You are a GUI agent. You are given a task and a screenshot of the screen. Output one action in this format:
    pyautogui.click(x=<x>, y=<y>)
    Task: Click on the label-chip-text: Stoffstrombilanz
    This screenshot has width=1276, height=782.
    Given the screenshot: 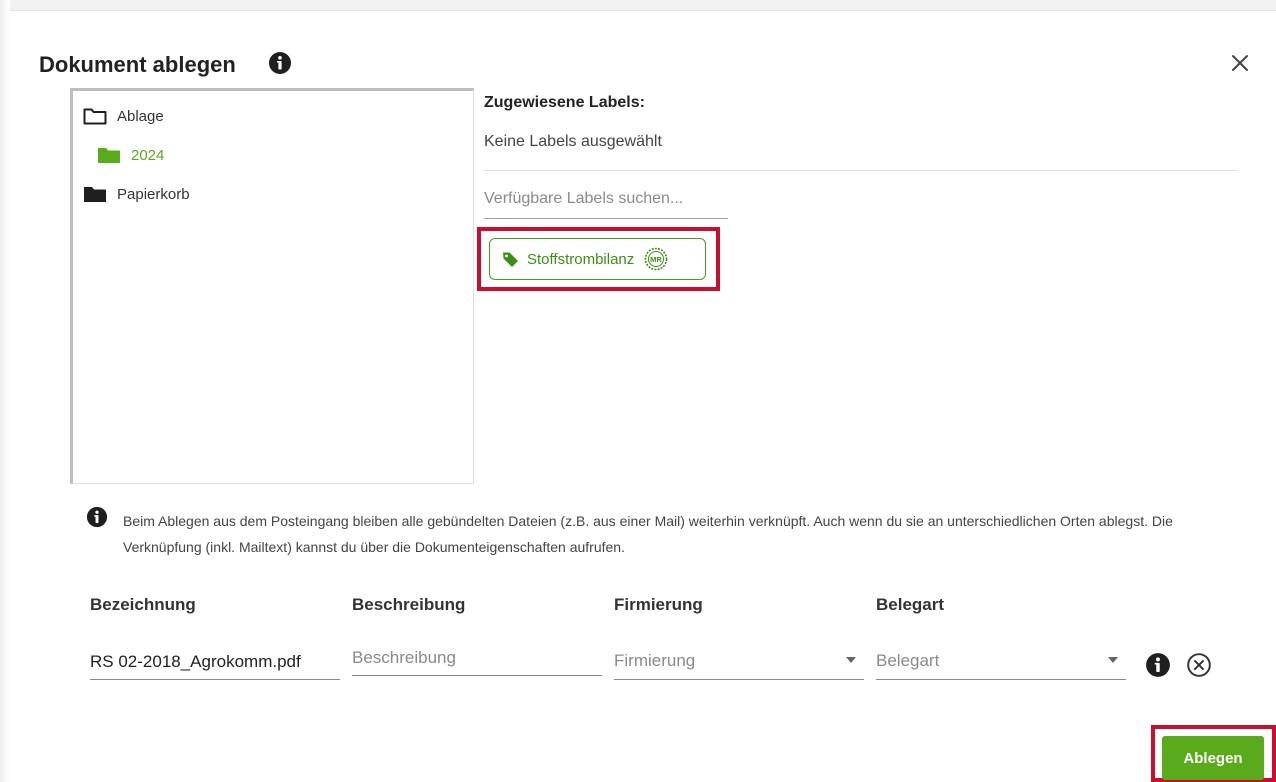 What is the action you would take?
    pyautogui.click(x=581, y=259)
    